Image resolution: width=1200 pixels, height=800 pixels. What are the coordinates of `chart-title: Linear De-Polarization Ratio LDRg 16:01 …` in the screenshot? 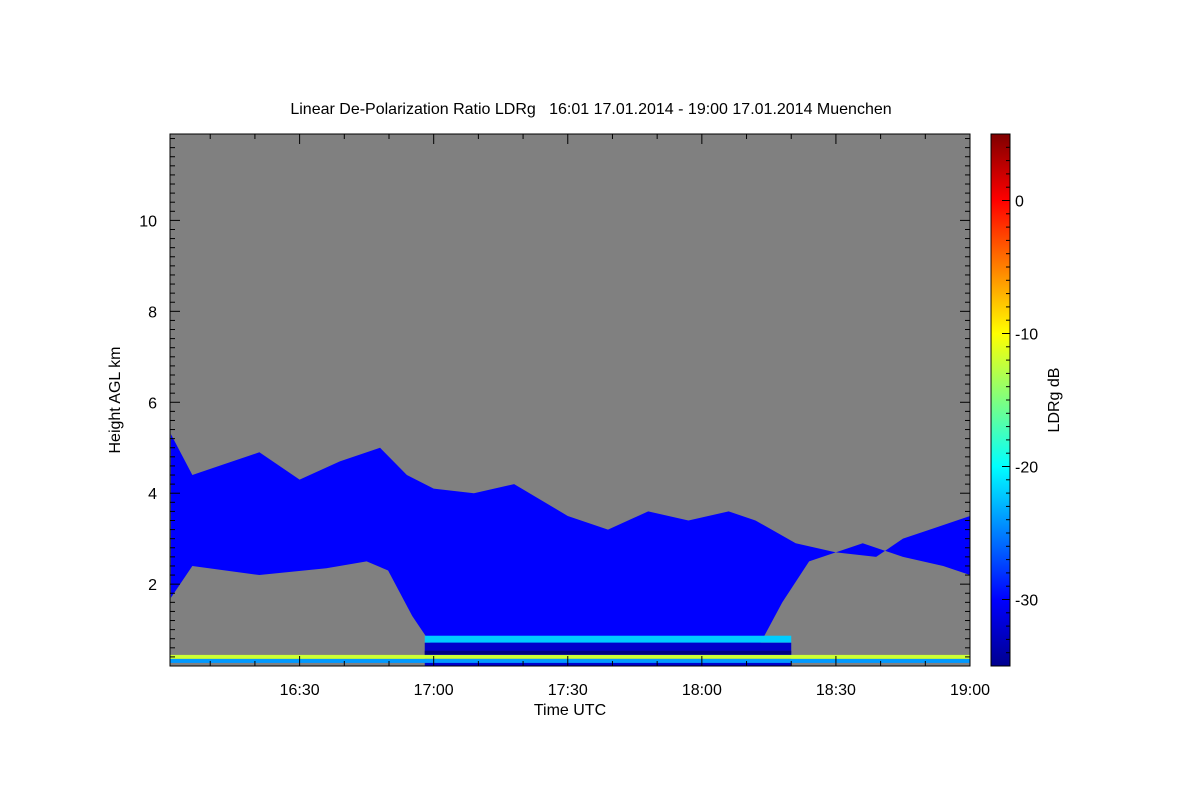 It's located at (590, 109).